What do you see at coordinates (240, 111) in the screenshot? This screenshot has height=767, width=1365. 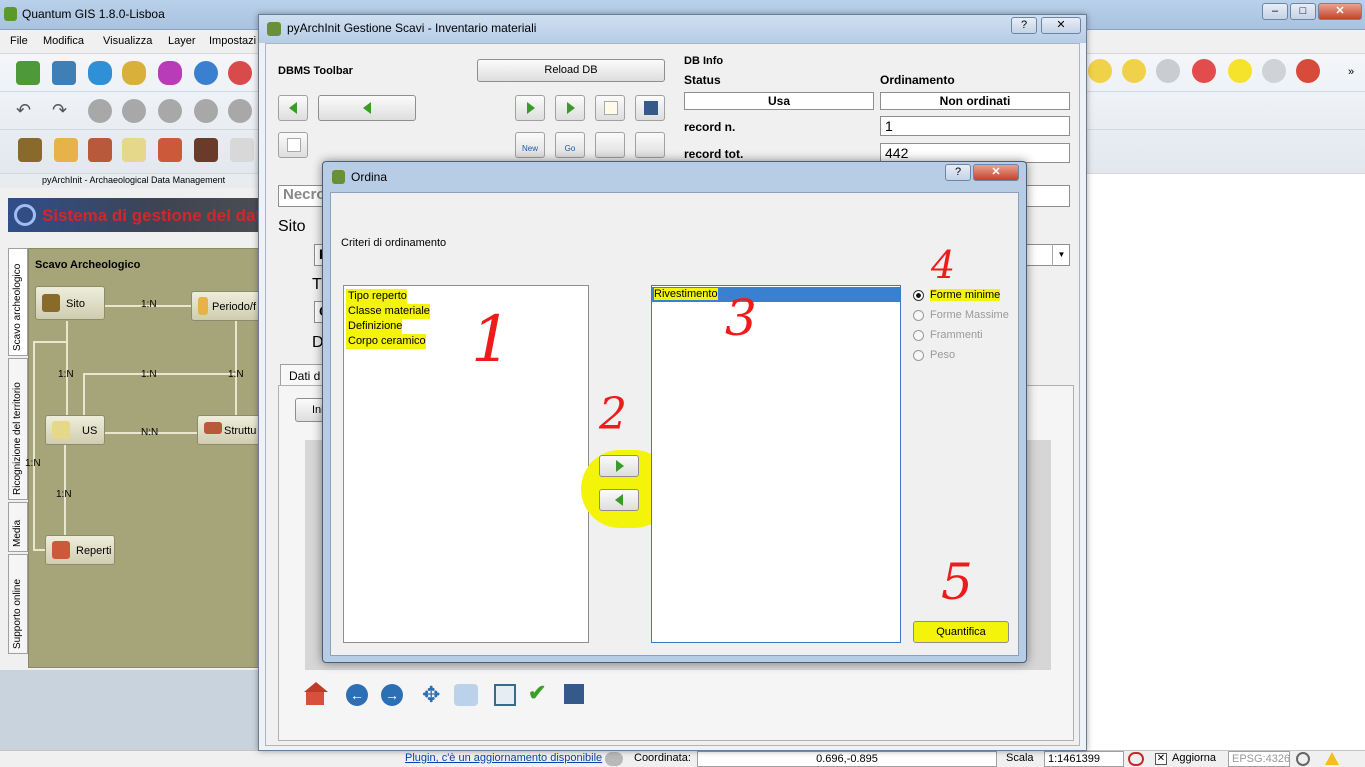 I see `split-features-icon` at bounding box center [240, 111].